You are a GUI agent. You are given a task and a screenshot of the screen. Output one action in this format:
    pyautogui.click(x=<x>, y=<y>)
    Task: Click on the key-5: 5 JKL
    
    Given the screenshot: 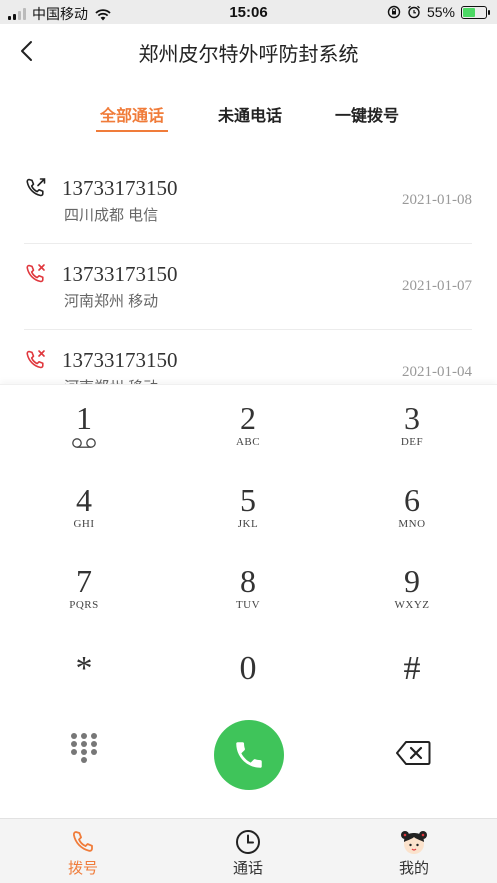 What is the action you would take?
    pyautogui.click(x=248, y=518)
    